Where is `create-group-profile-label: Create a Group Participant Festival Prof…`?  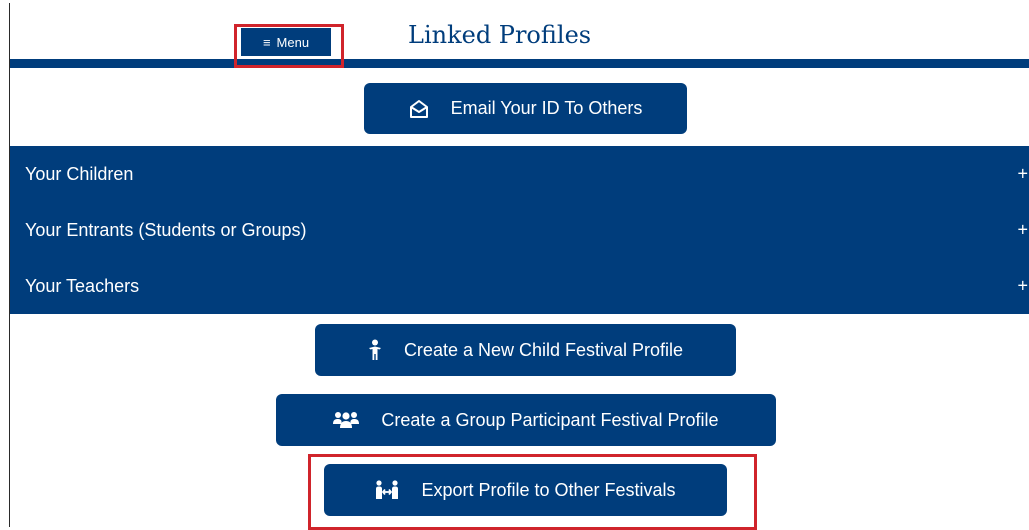 create-group-profile-label: Create a Group Participant Festival Prof… is located at coordinates (550, 419).